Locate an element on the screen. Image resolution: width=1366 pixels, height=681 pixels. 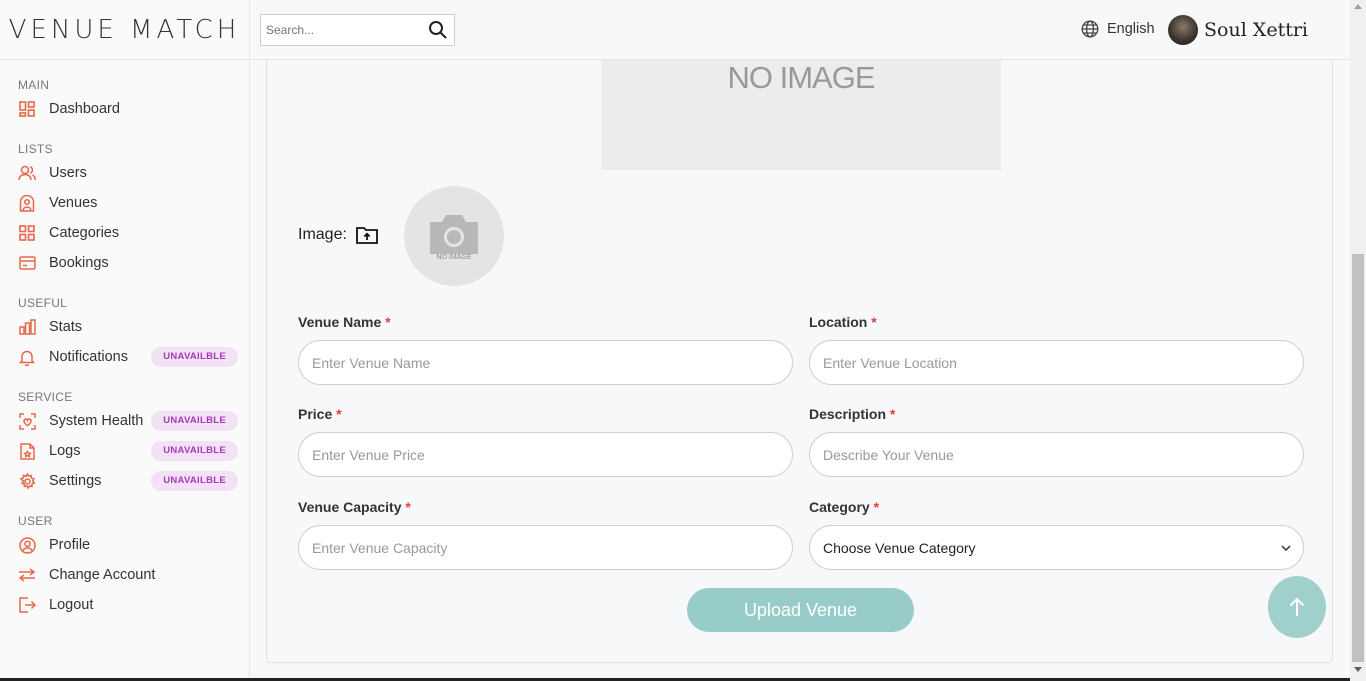
logout-icon is located at coordinates (27, 605).